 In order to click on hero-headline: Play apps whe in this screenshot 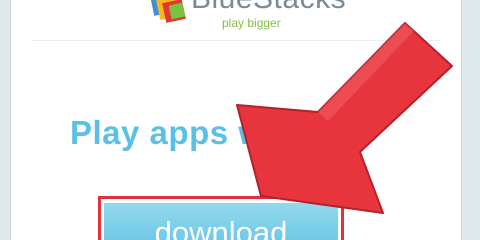, I will do `click(187, 132)`.